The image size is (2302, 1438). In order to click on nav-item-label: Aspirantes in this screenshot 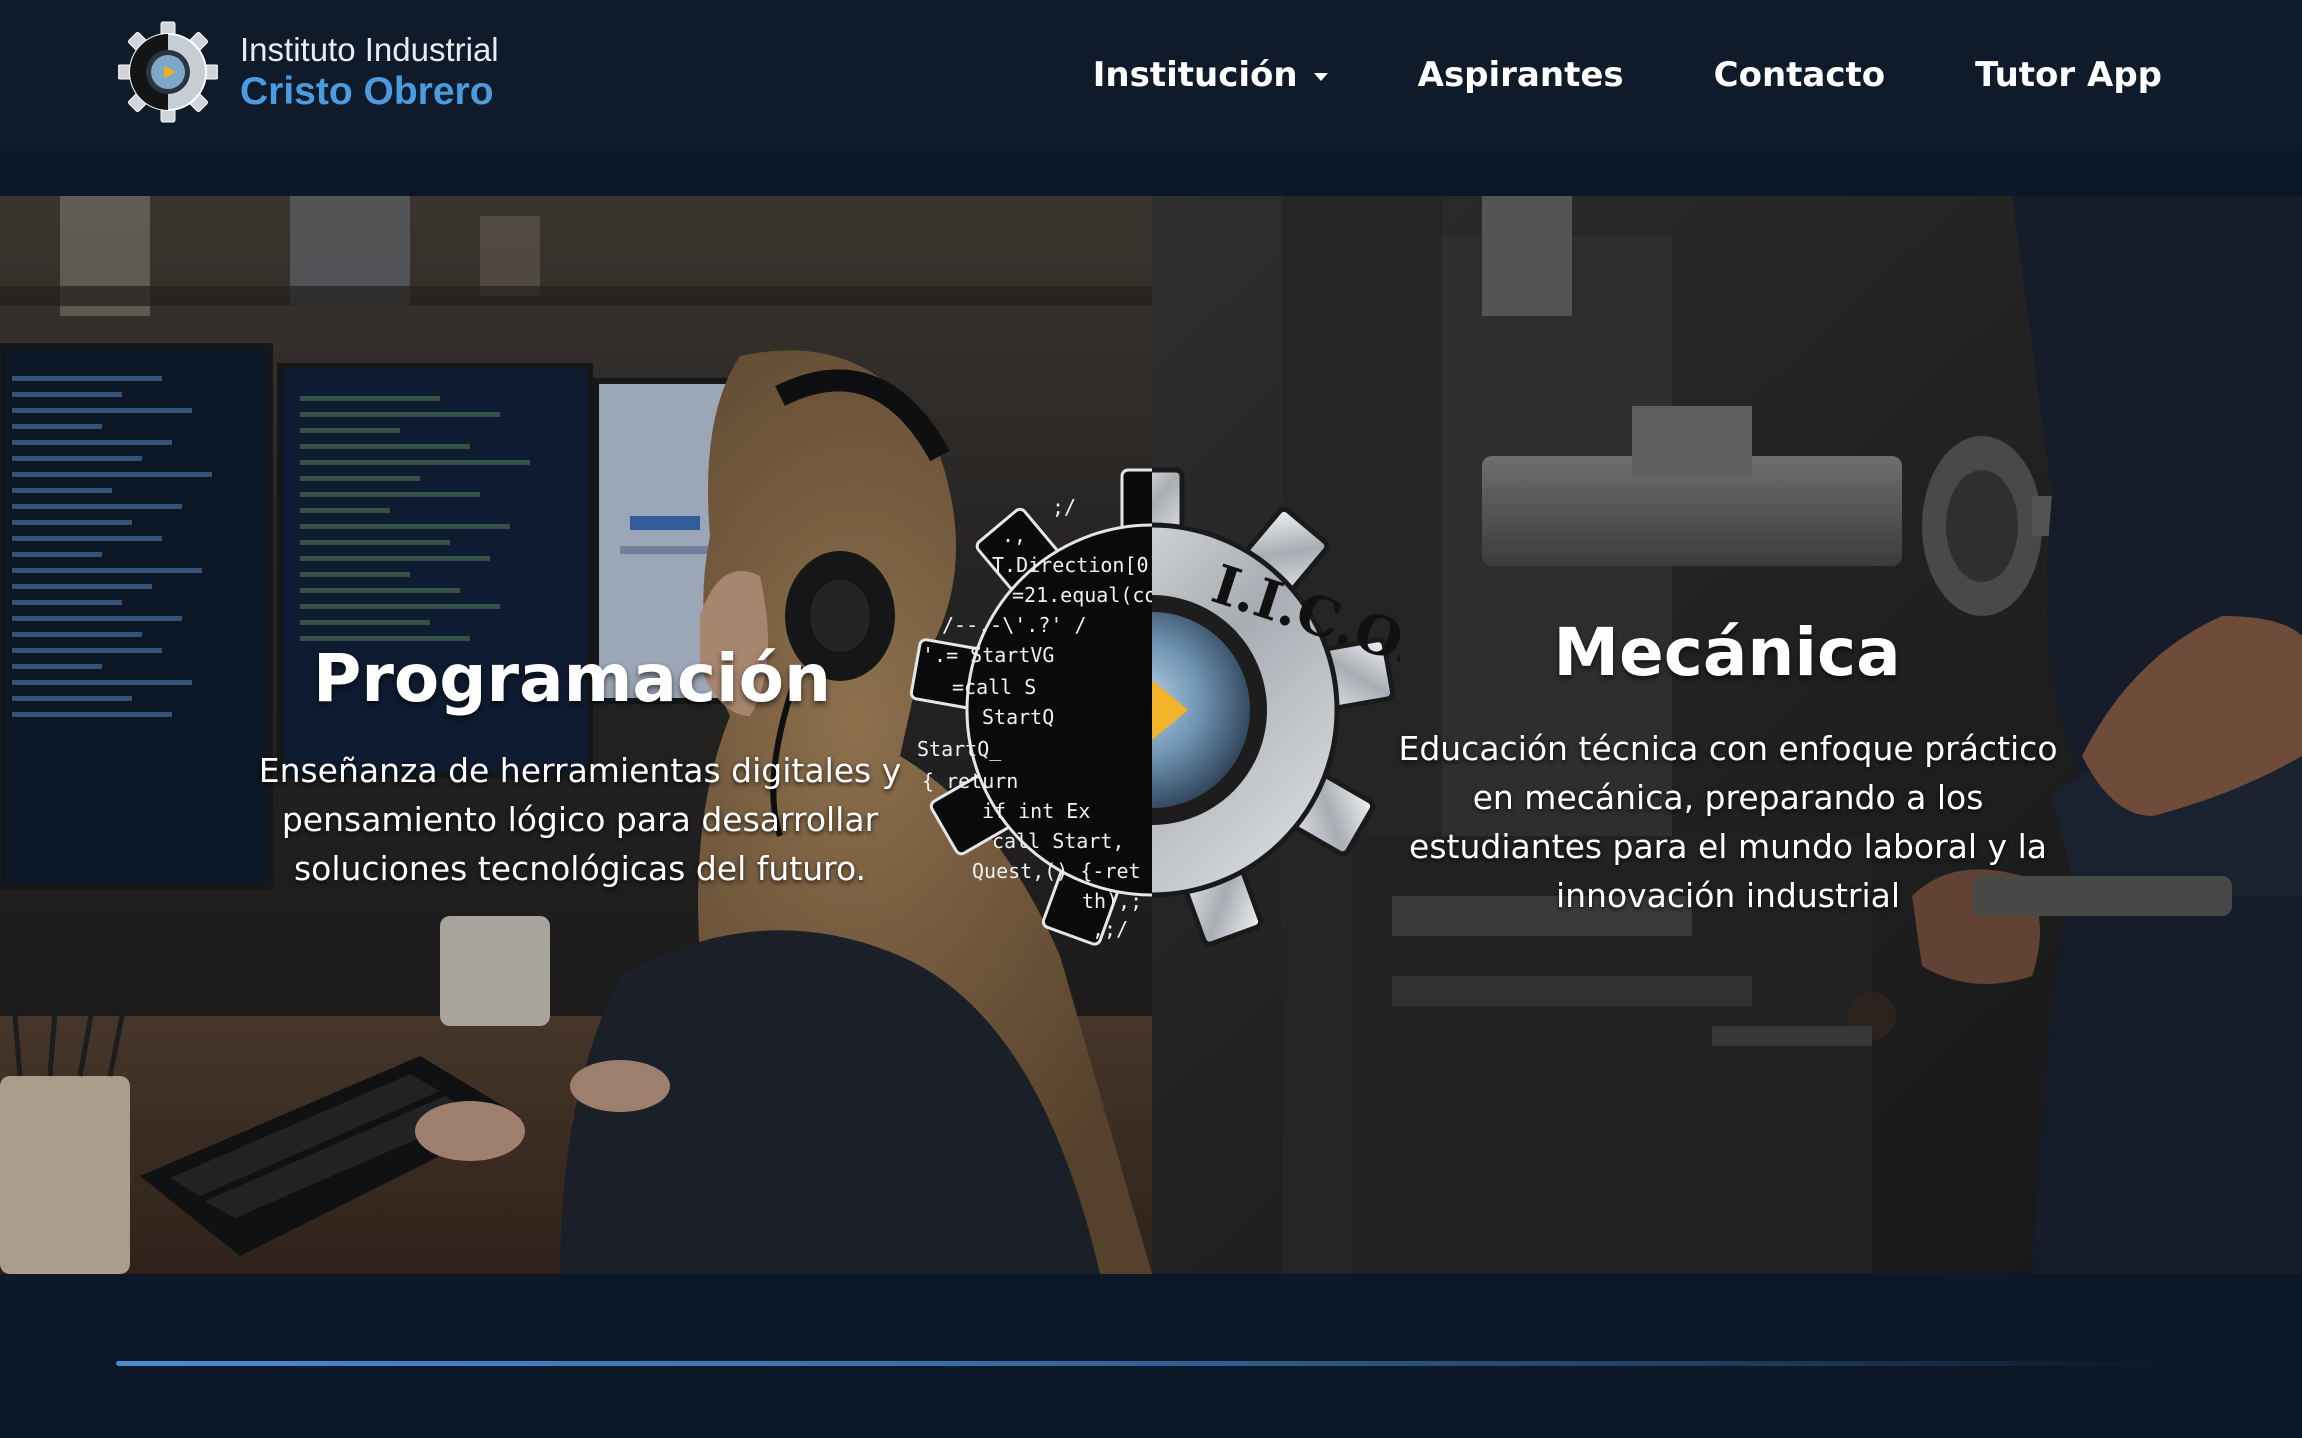, I will do `click(1520, 75)`.